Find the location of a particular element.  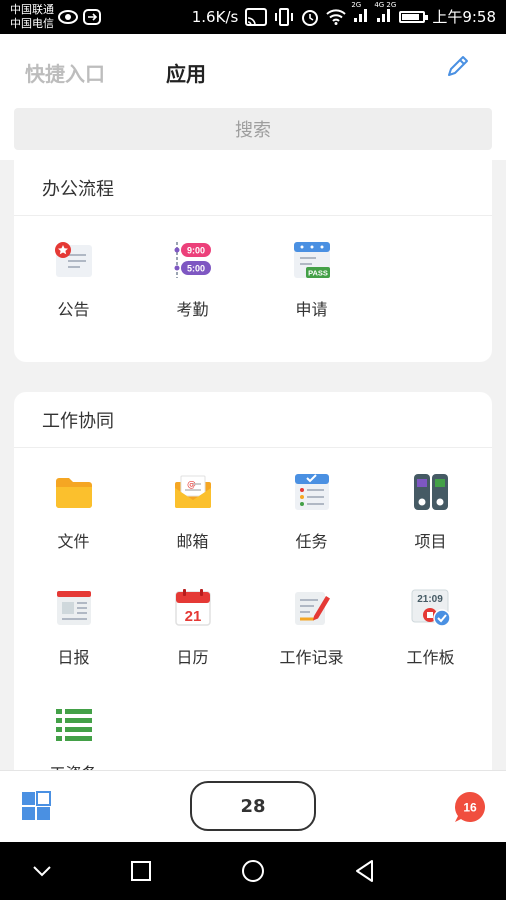

system-nav-bar is located at coordinates (253, 871).